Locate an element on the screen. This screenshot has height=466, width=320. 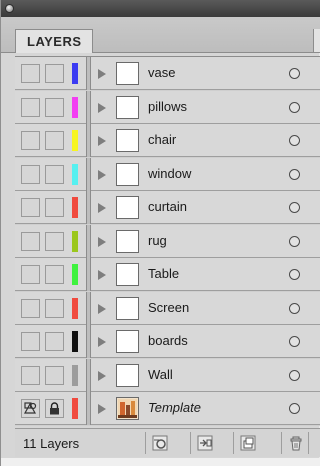
layer-name: vase is located at coordinates (161, 72).